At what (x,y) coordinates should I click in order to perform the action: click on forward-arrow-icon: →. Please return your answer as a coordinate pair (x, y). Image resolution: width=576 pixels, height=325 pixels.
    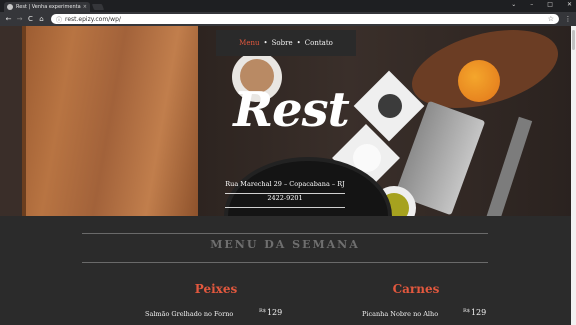
    Looking at the image, I should click on (19, 19).